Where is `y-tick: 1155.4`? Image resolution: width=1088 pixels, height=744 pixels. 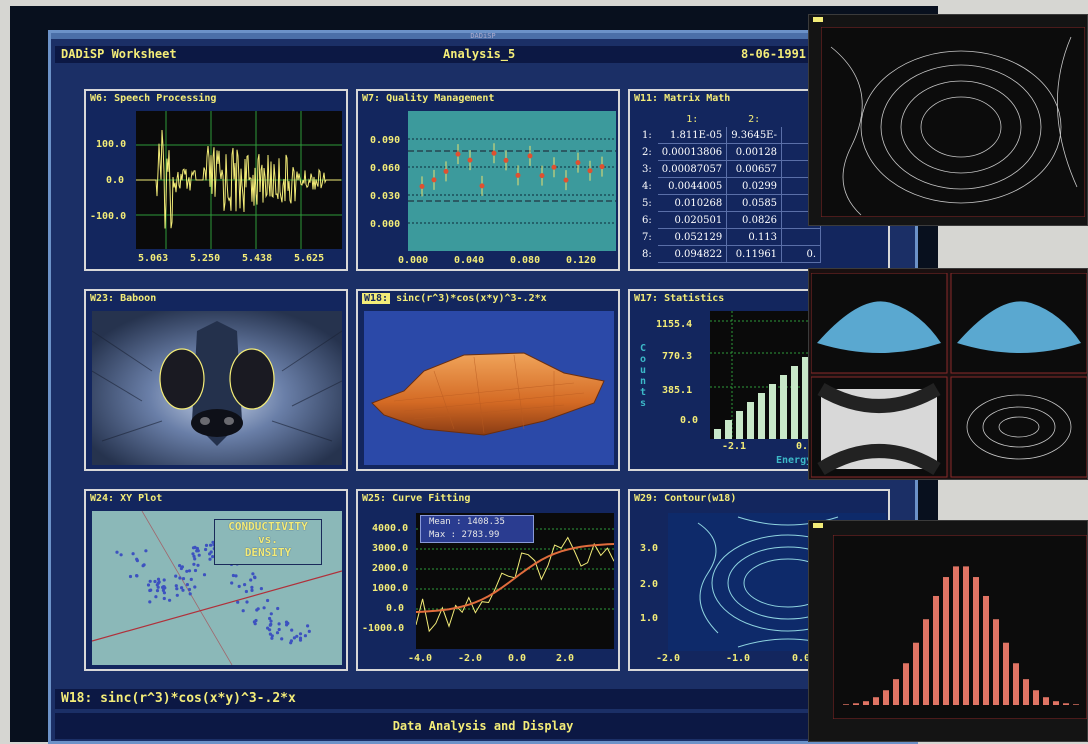
y-tick: 1155.4 is located at coordinates (674, 324).